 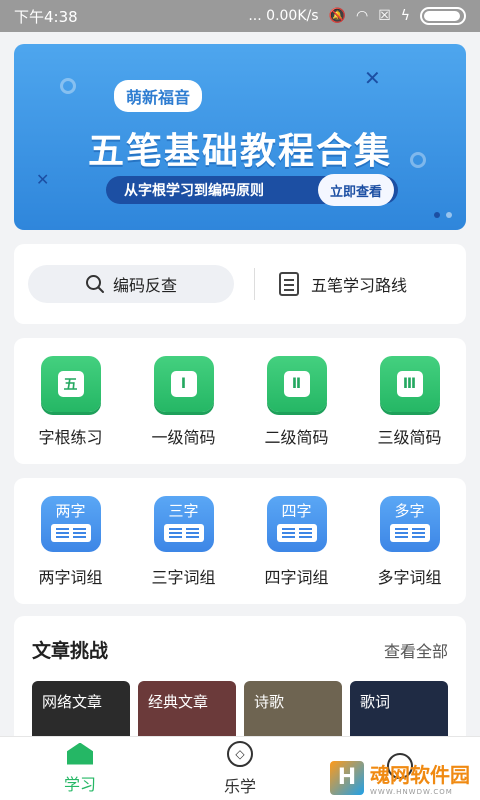 I want to click on section-title: 文章挑战, so click(x=70, y=651).